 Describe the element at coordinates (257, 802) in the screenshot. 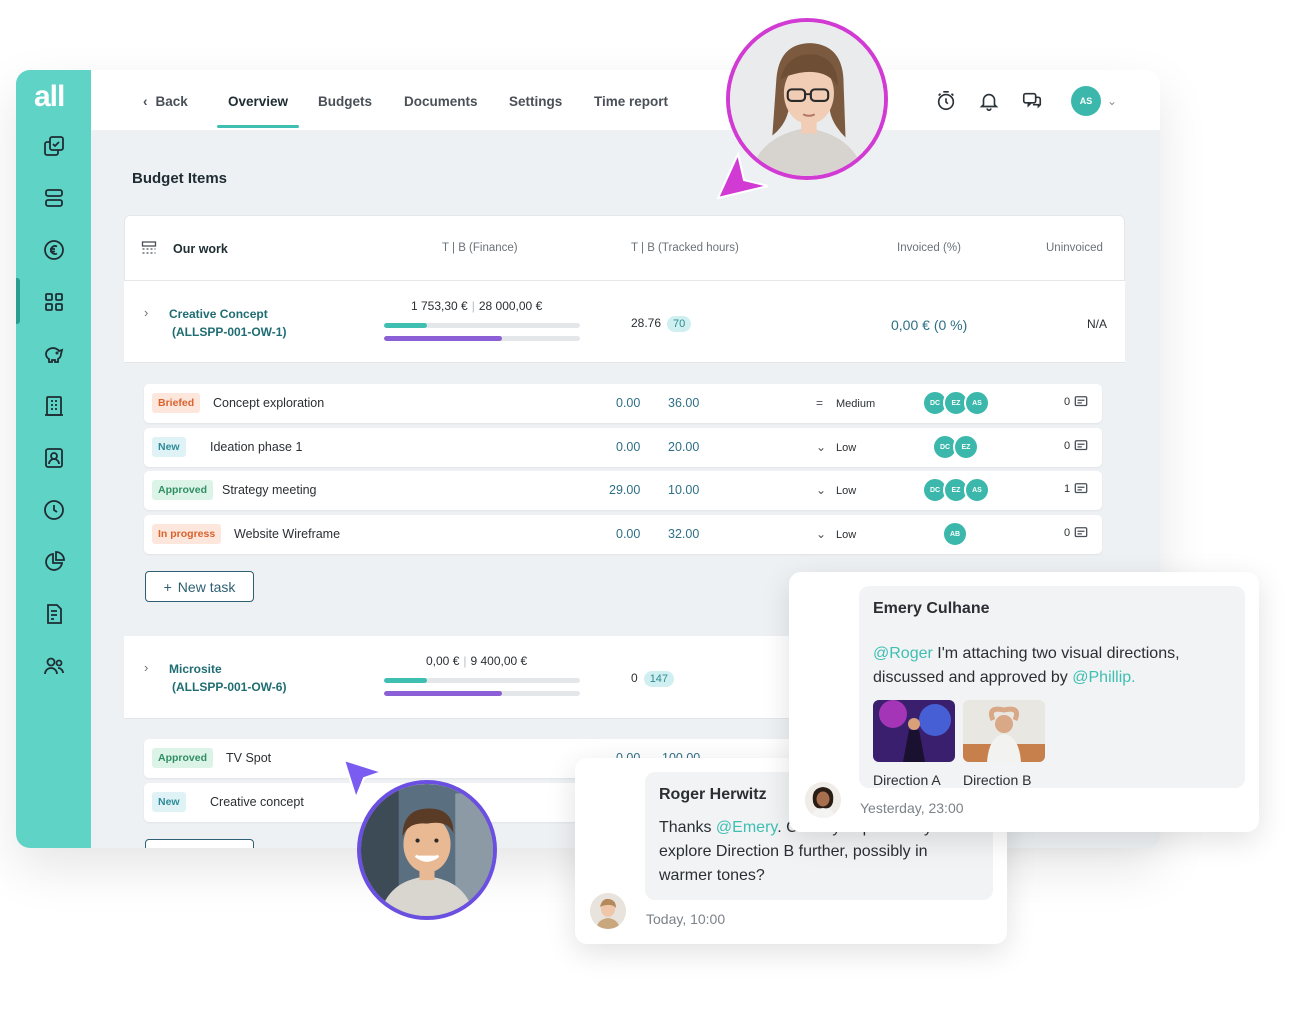

I see `task-name: Creative concept` at that location.